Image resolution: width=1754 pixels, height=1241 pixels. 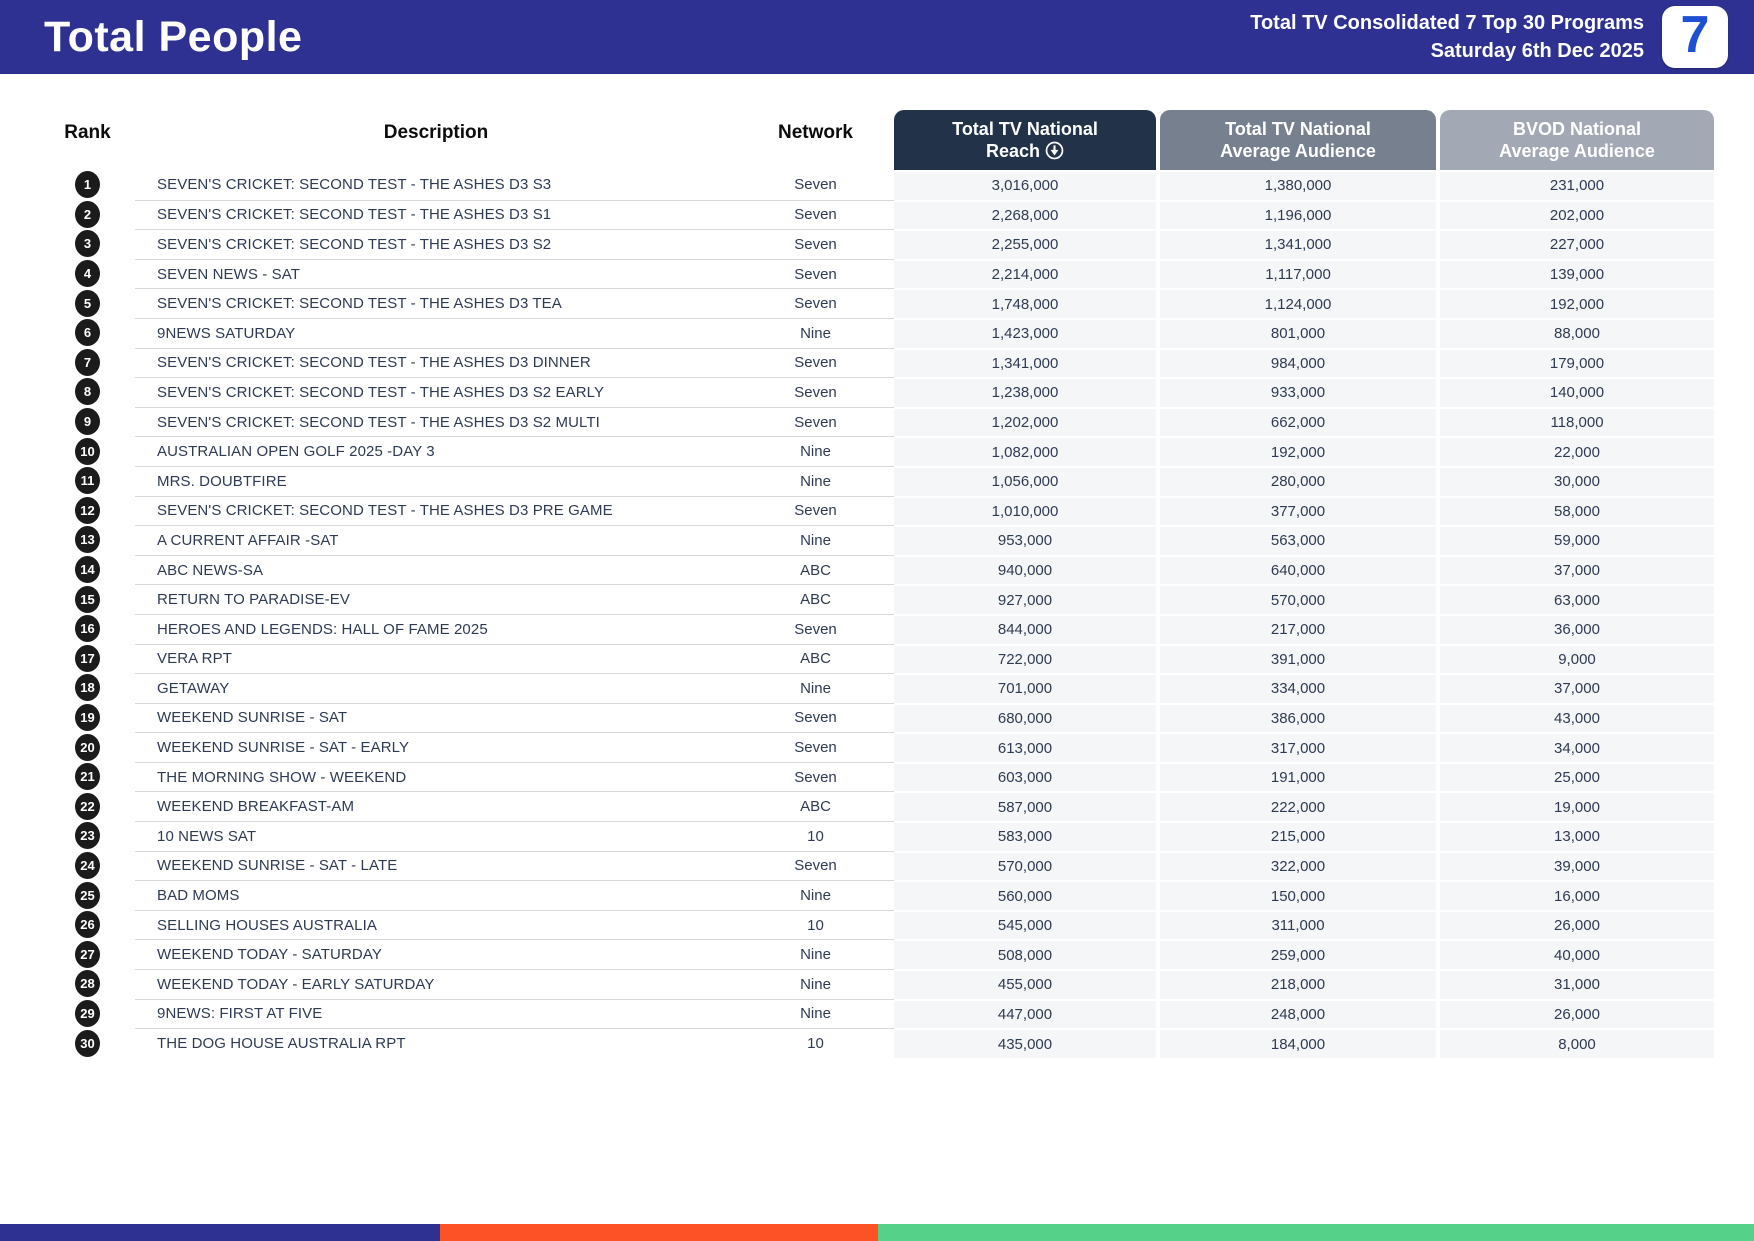 What do you see at coordinates (1575, 421) in the screenshot?
I see `bvod-national-average-audience-value: 118,000` at bounding box center [1575, 421].